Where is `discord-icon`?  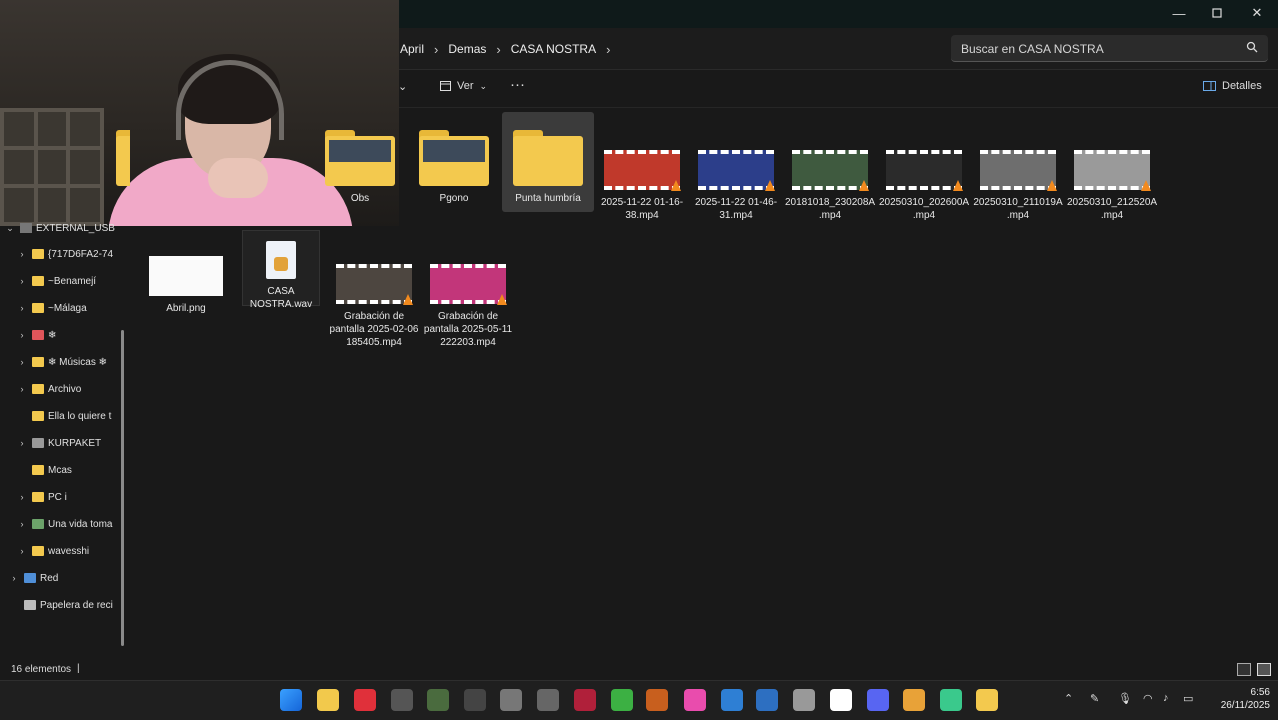 discord-icon is located at coordinates (878, 700).